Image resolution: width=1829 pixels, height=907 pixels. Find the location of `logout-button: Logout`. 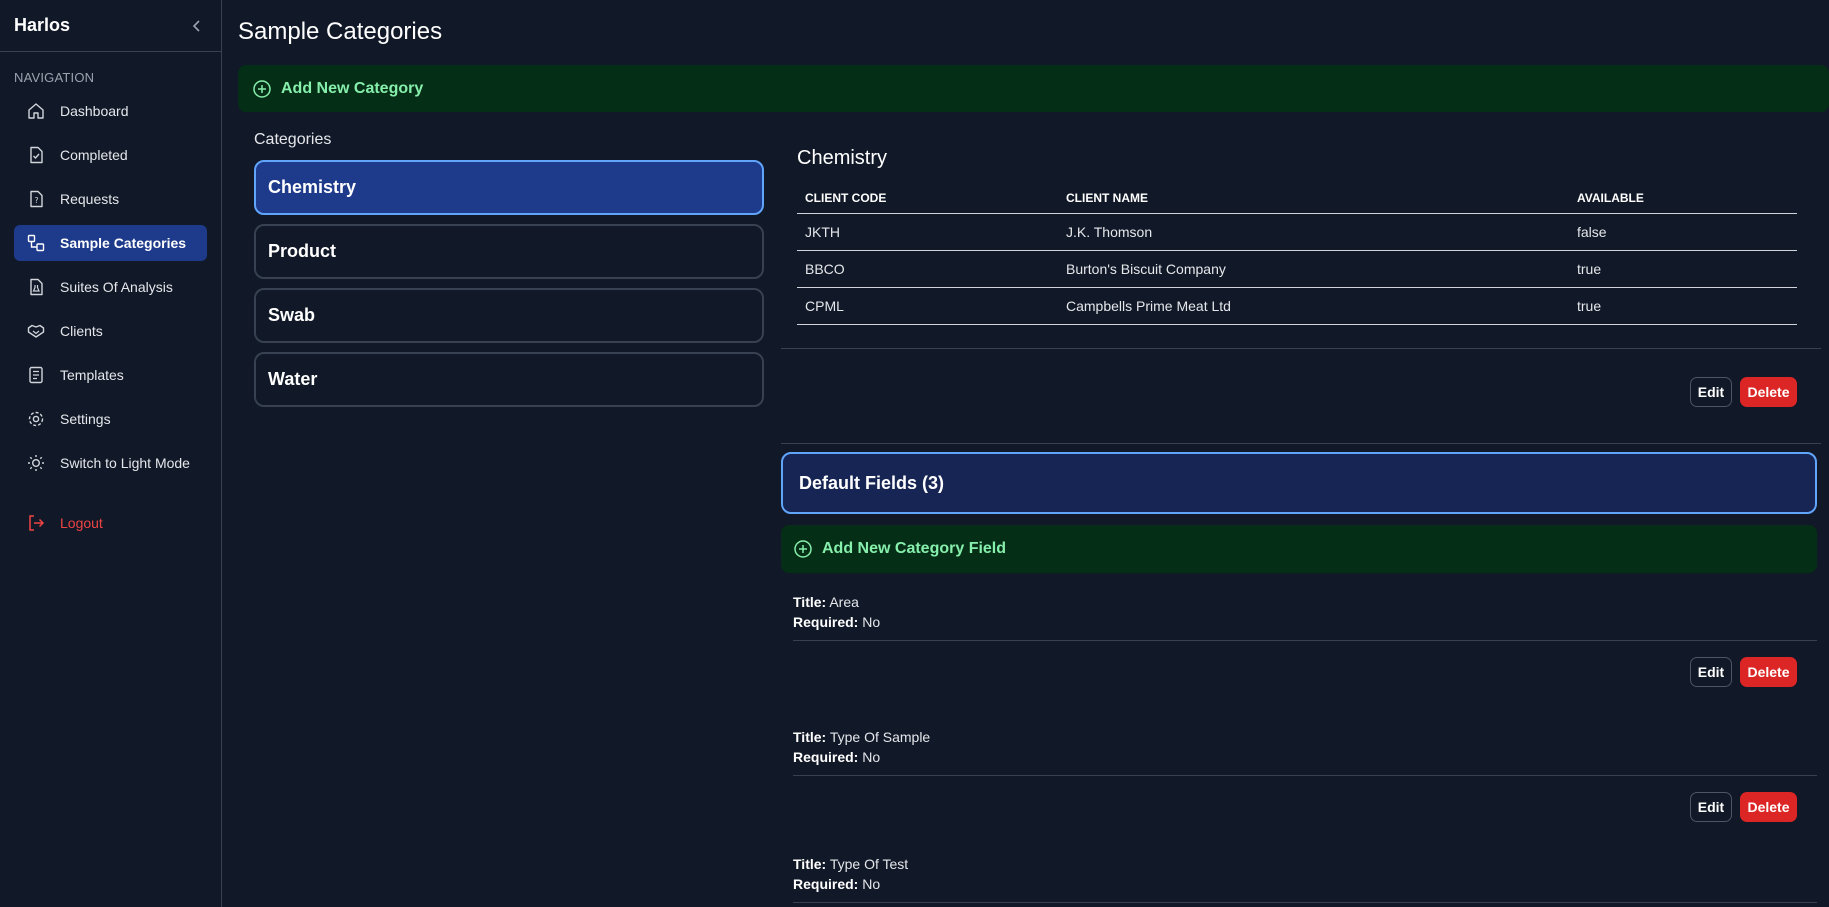

logout-button: Logout is located at coordinates (110, 523).